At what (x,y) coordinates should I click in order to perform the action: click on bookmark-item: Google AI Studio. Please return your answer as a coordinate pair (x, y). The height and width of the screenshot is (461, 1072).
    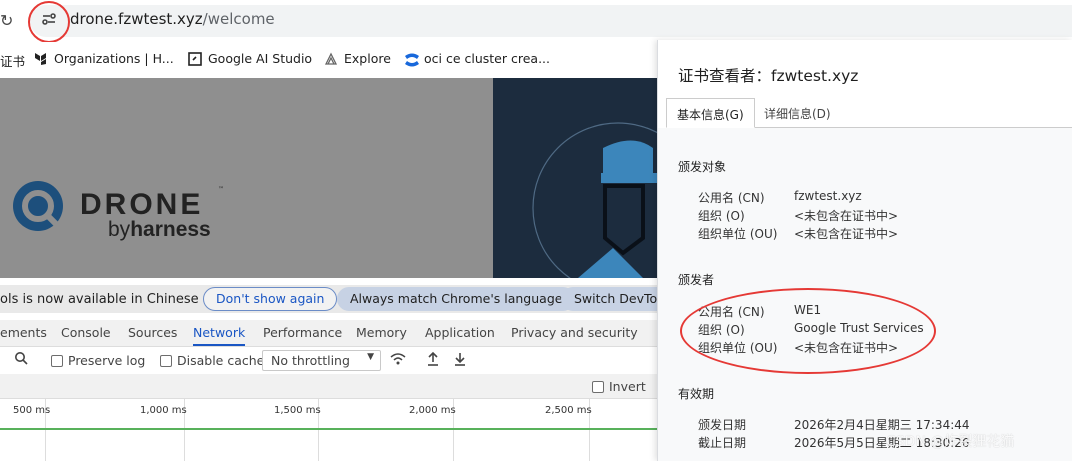
    Looking at the image, I should click on (250, 58).